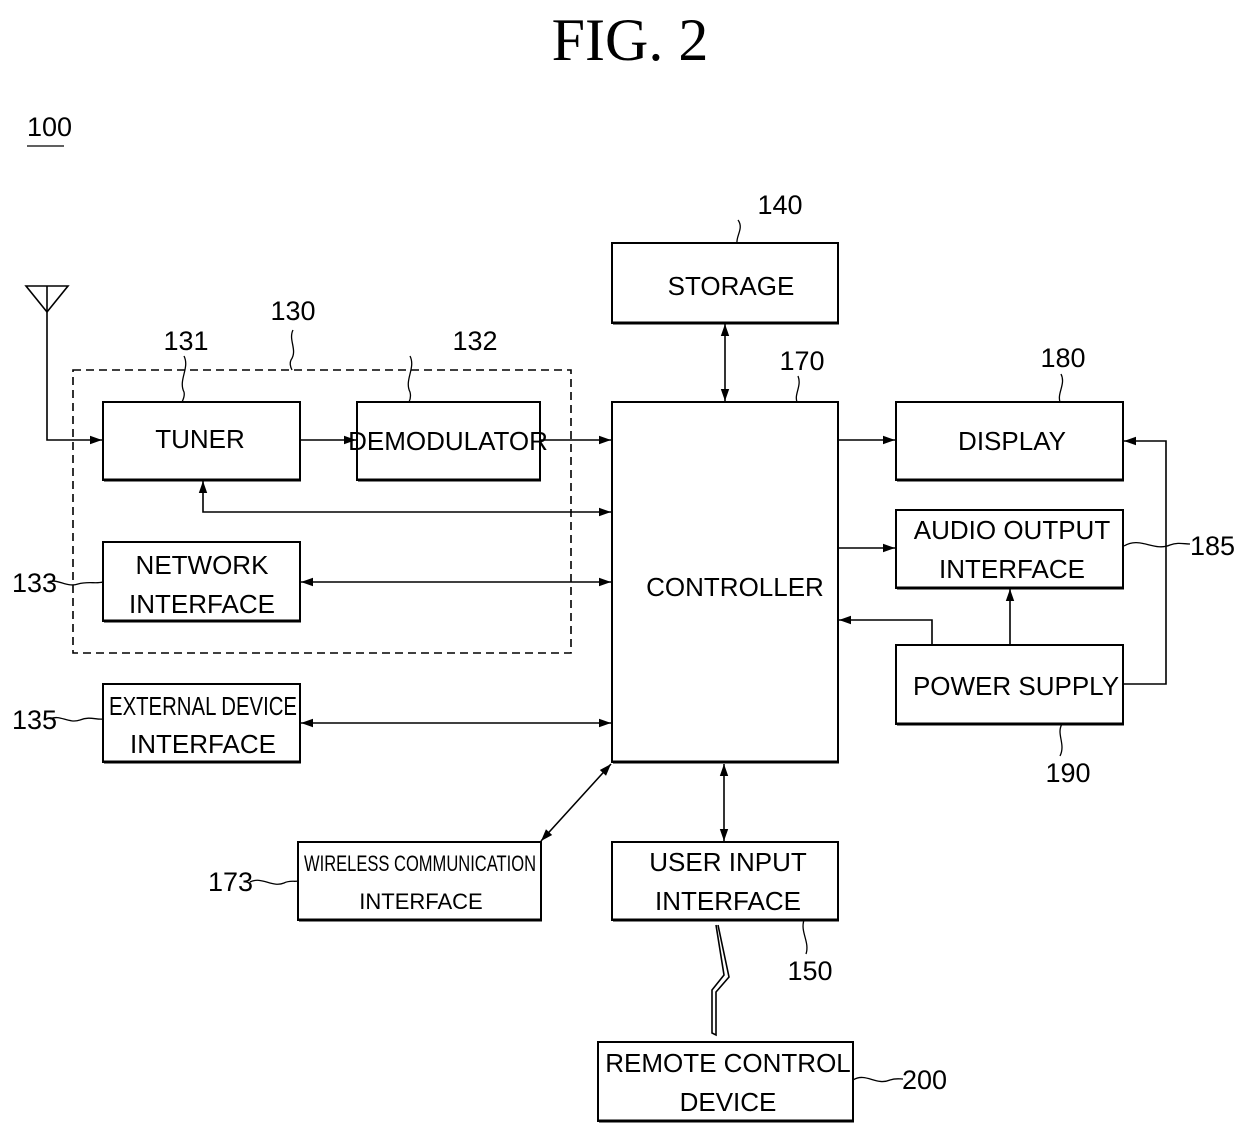 The height and width of the screenshot is (1138, 1240). I want to click on display-label: DISPLAY, so click(1012, 441).